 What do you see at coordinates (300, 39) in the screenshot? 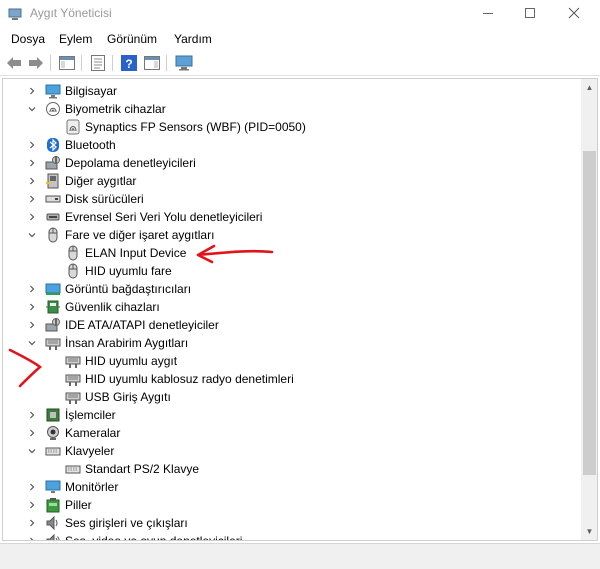
I see `menu-bar: Dosya Eylem Görünüm Yardım` at bounding box center [300, 39].